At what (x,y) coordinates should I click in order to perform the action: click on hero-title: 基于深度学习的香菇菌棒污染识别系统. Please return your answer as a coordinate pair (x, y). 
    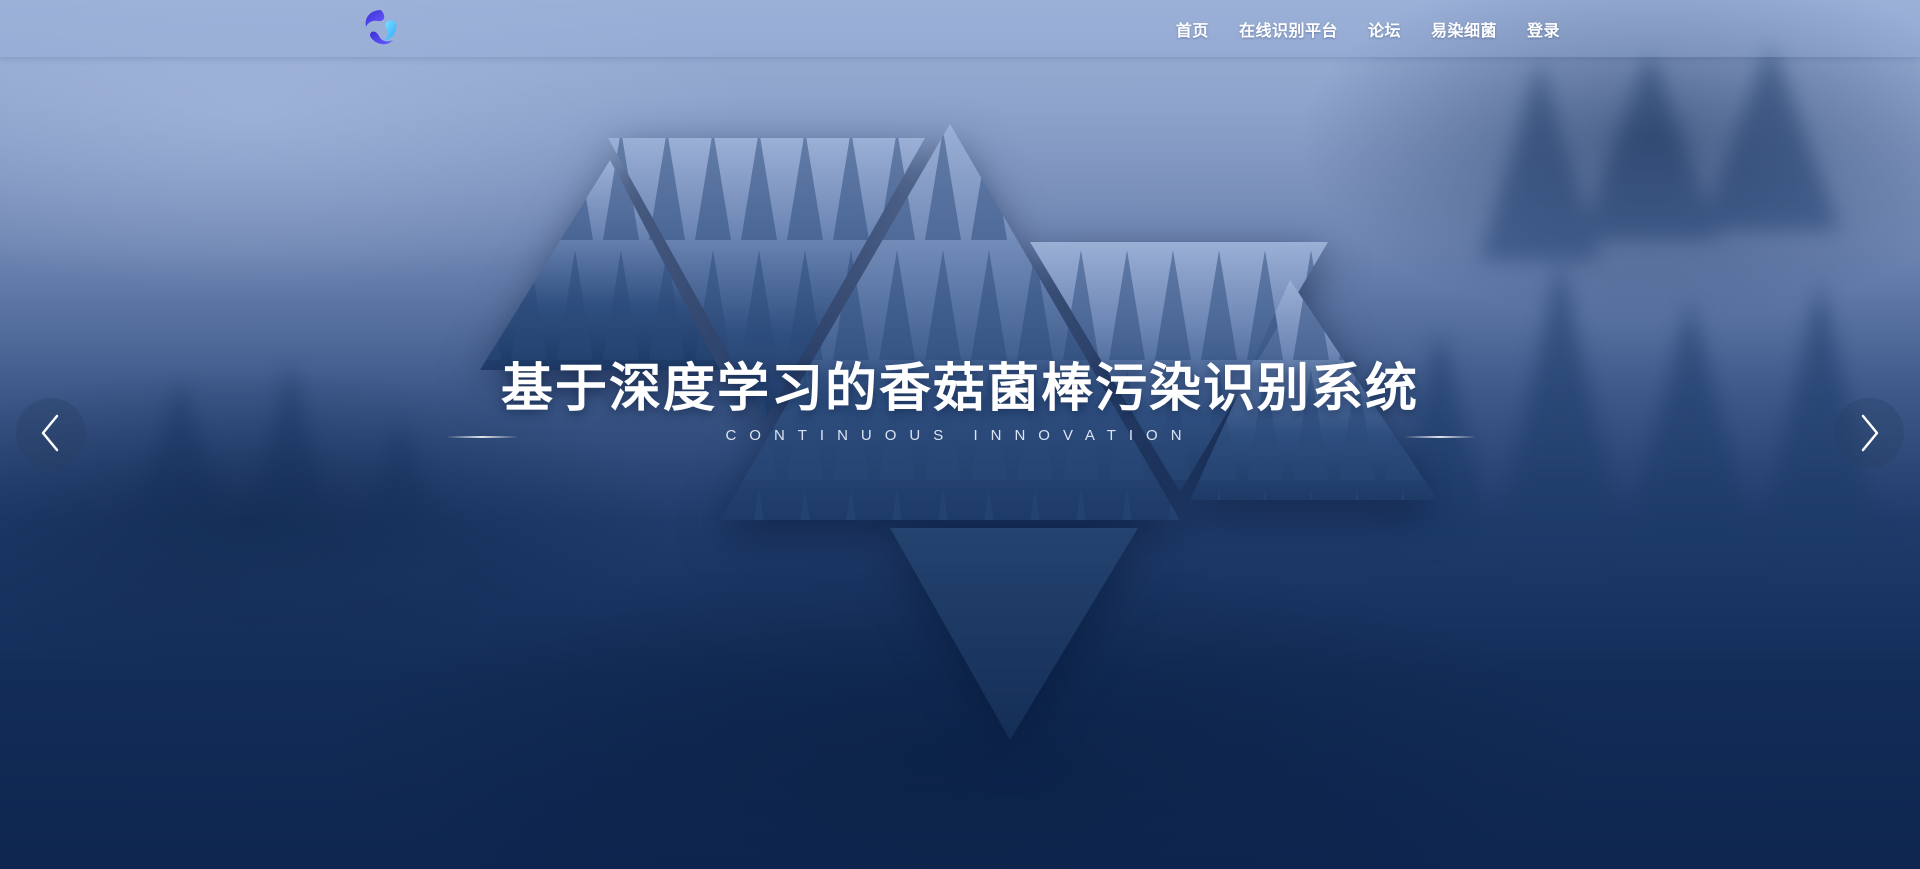
    Looking at the image, I should click on (959, 389).